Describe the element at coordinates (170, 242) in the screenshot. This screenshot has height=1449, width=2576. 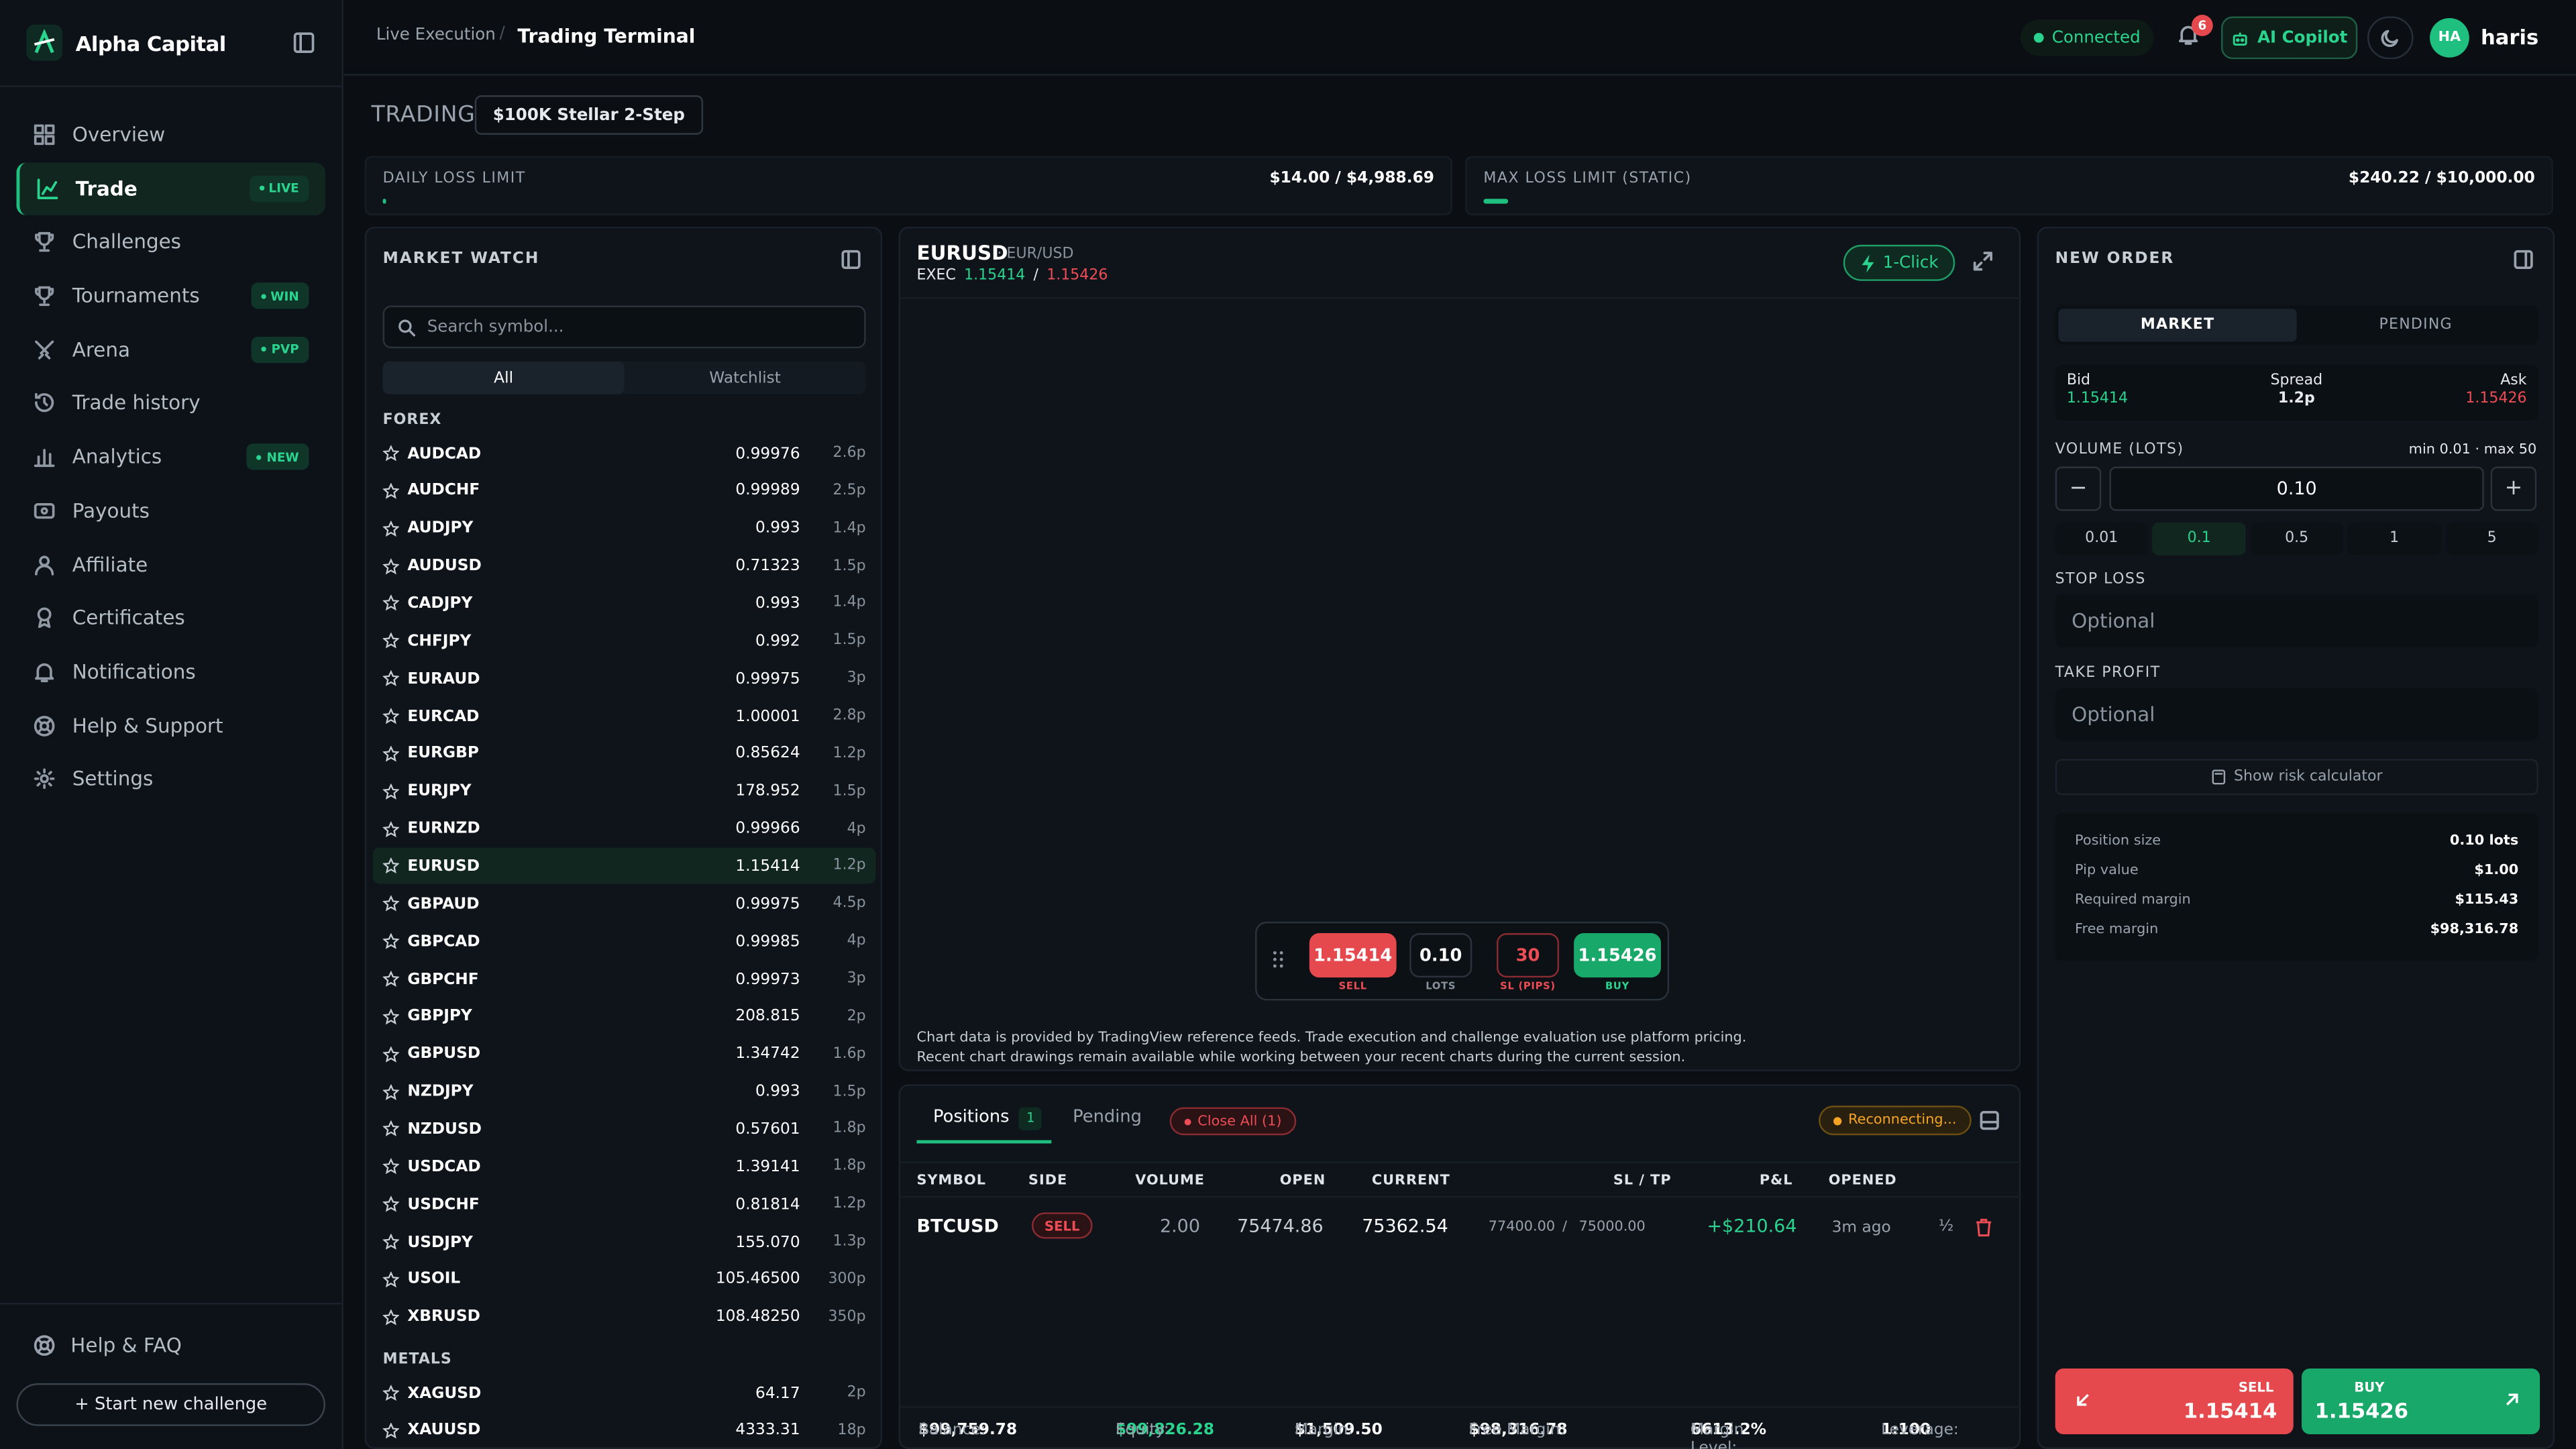
I see `sidebar-item-challenges: Challenges` at that location.